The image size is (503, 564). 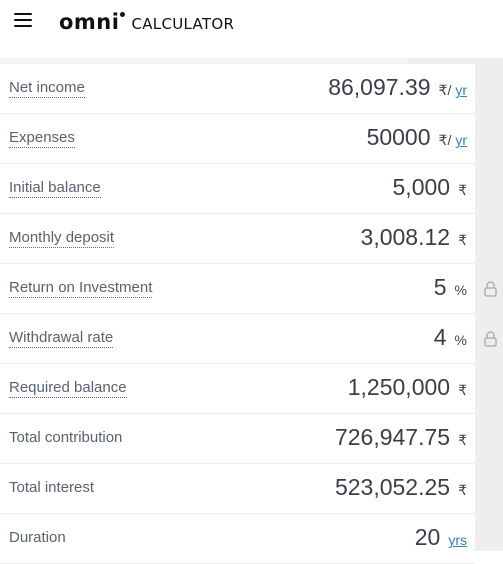 I want to click on field-label: Monthly deposit, so click(x=62, y=238).